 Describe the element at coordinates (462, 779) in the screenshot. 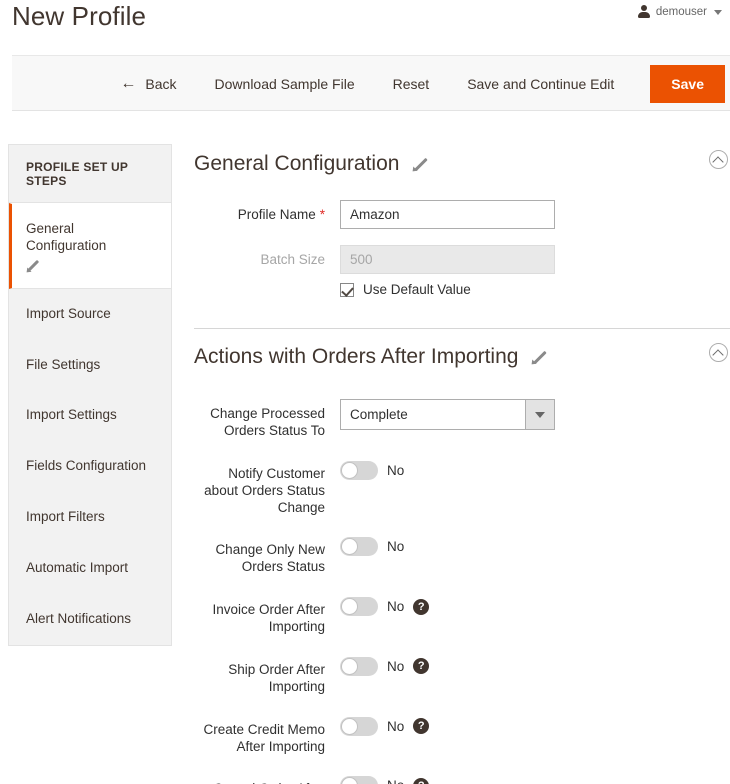

I see `toggle-row: Cancel Order After Importing No?` at that location.